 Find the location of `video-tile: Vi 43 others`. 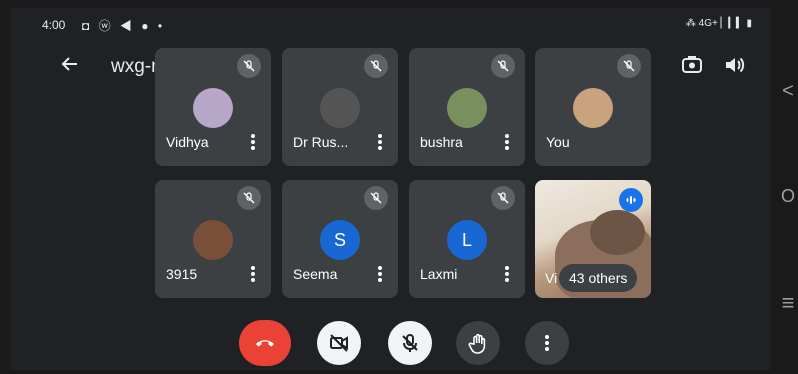

video-tile: Vi 43 others is located at coordinates (593, 239).